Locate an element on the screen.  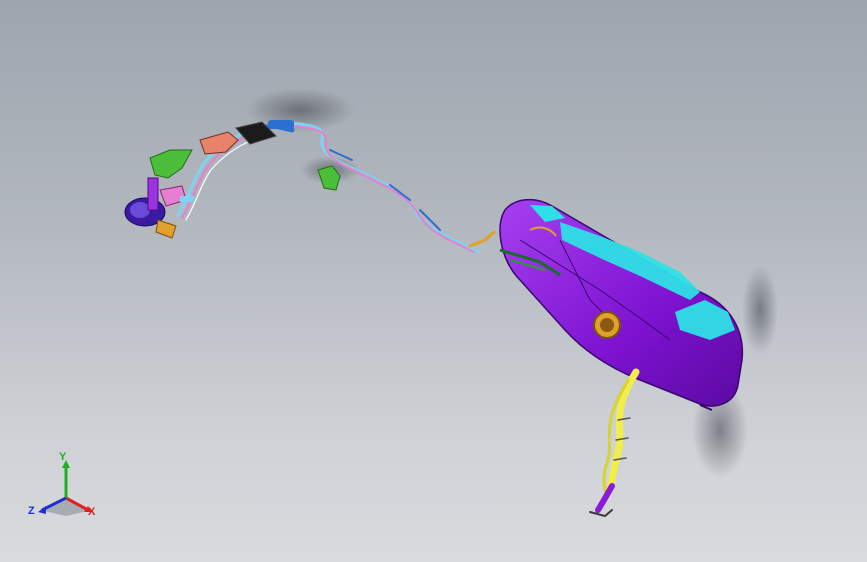
z-axis-label: Z is located at coordinates (31, 511).